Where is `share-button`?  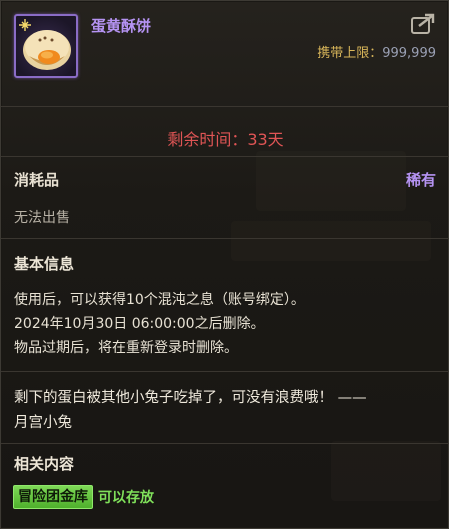
share-button is located at coordinates (423, 24).